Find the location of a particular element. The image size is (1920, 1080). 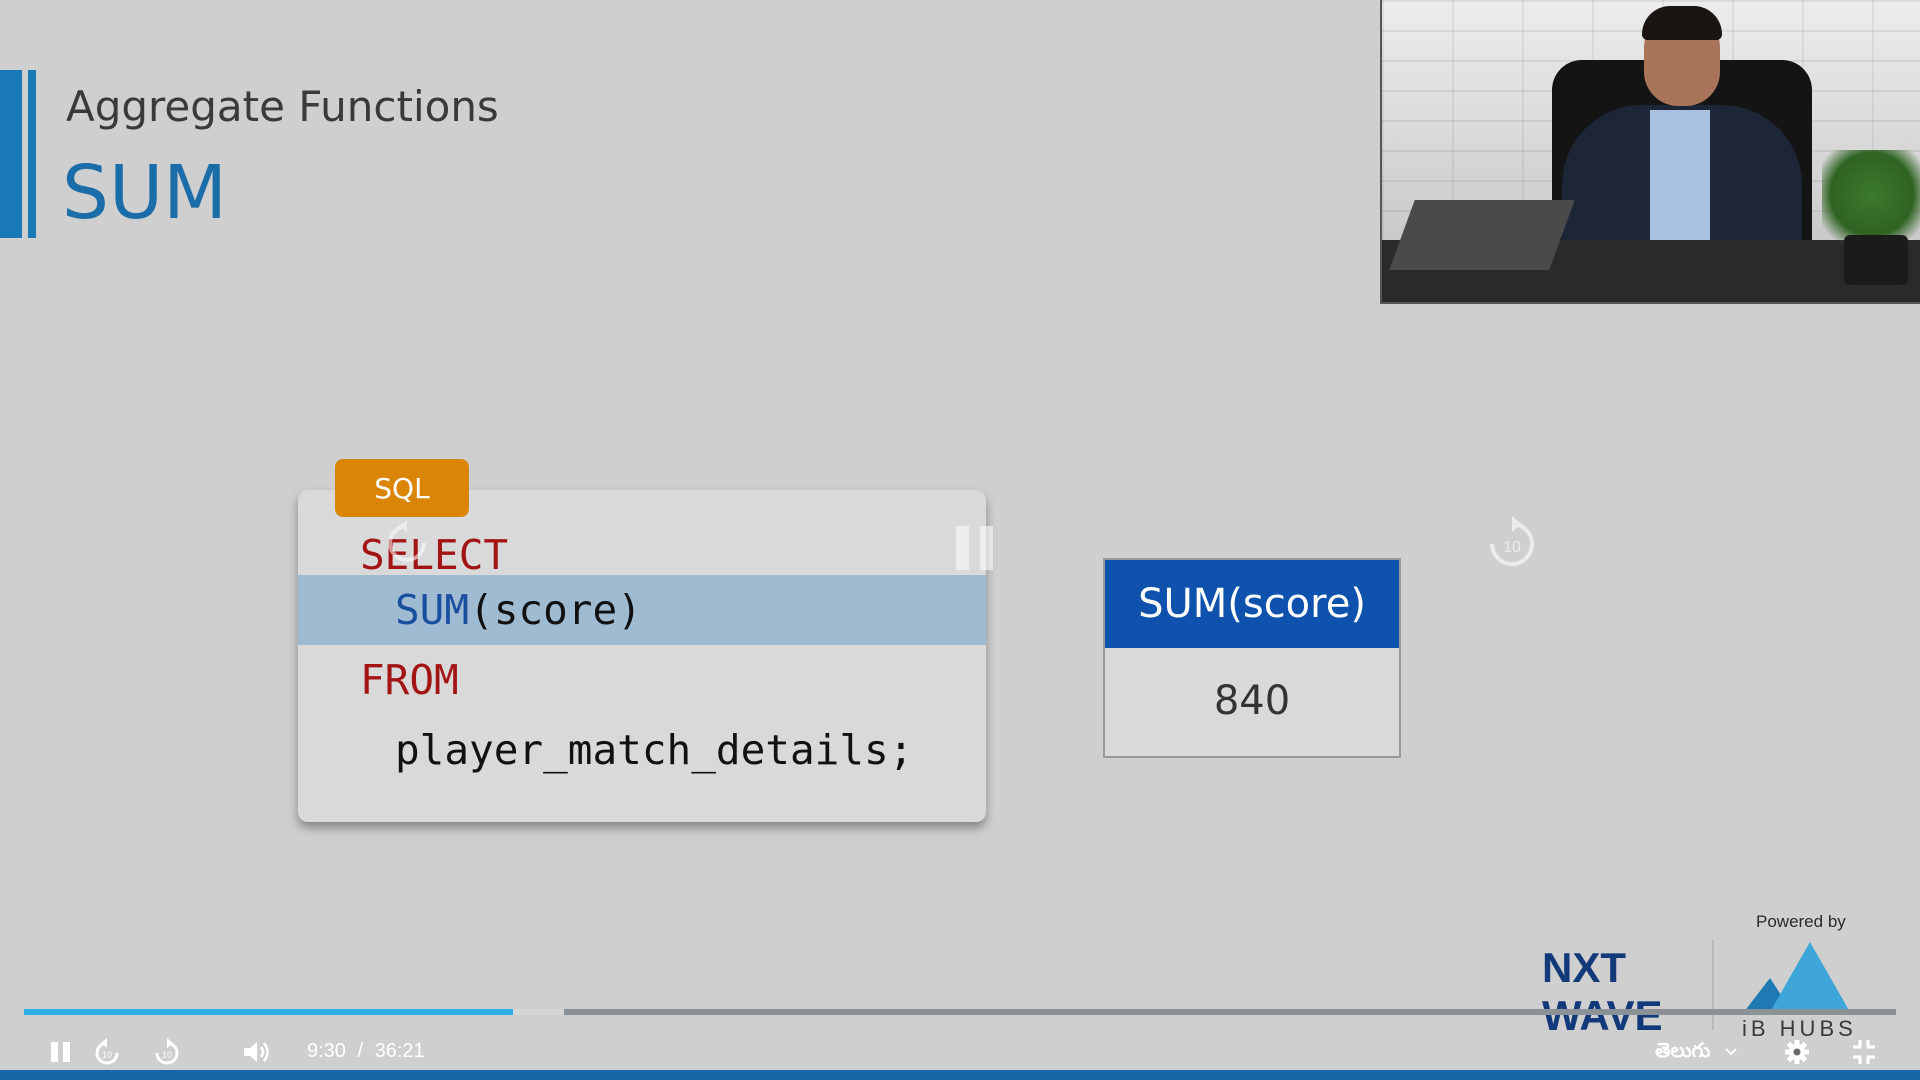

code-line-table: player_match_details; is located at coordinates (654, 750).